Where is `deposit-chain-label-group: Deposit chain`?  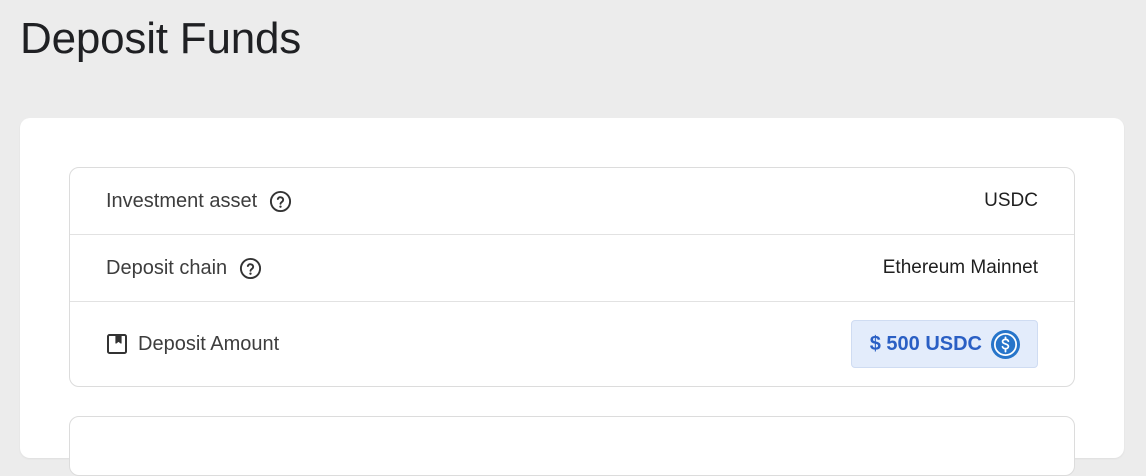
deposit-chain-label-group: Deposit chain is located at coordinates (184, 268).